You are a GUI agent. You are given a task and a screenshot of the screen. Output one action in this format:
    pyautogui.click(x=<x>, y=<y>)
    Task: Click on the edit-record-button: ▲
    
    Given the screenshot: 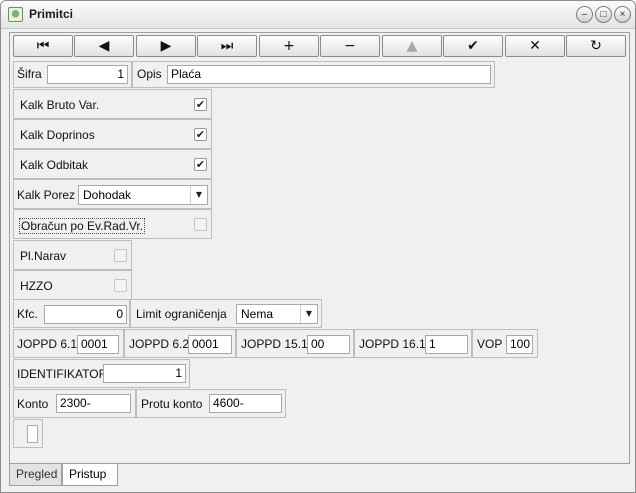 What is the action you would take?
    pyautogui.click(x=412, y=46)
    